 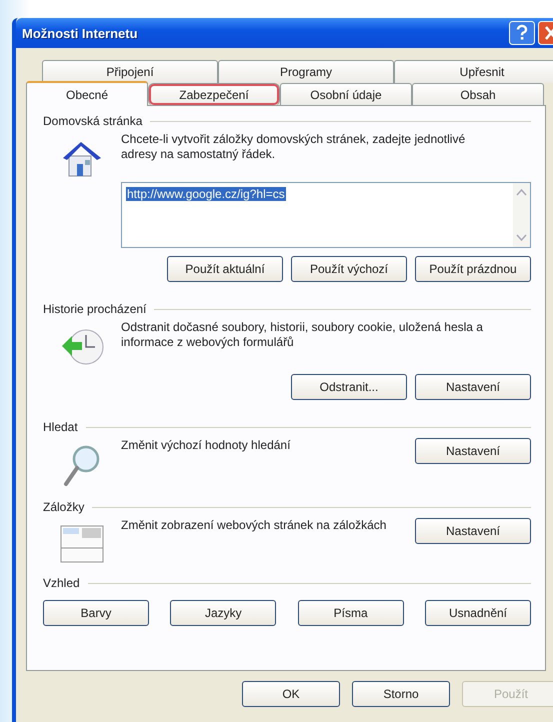 What do you see at coordinates (92, 121) in the screenshot?
I see `group-title: Domovská stránka` at bounding box center [92, 121].